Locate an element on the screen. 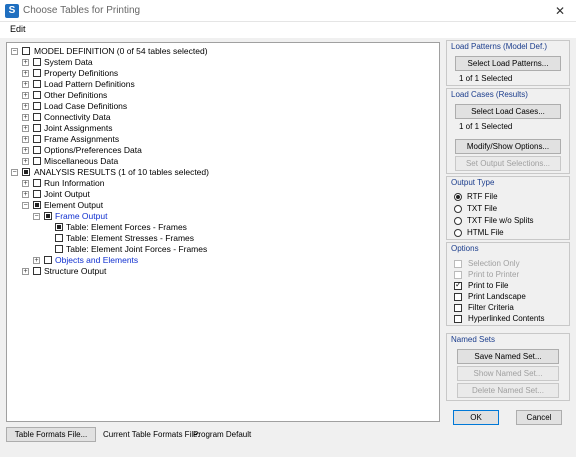 This screenshot has height=457, width=576. tree-item: + Options/Preferences Data is located at coordinates (217, 150).